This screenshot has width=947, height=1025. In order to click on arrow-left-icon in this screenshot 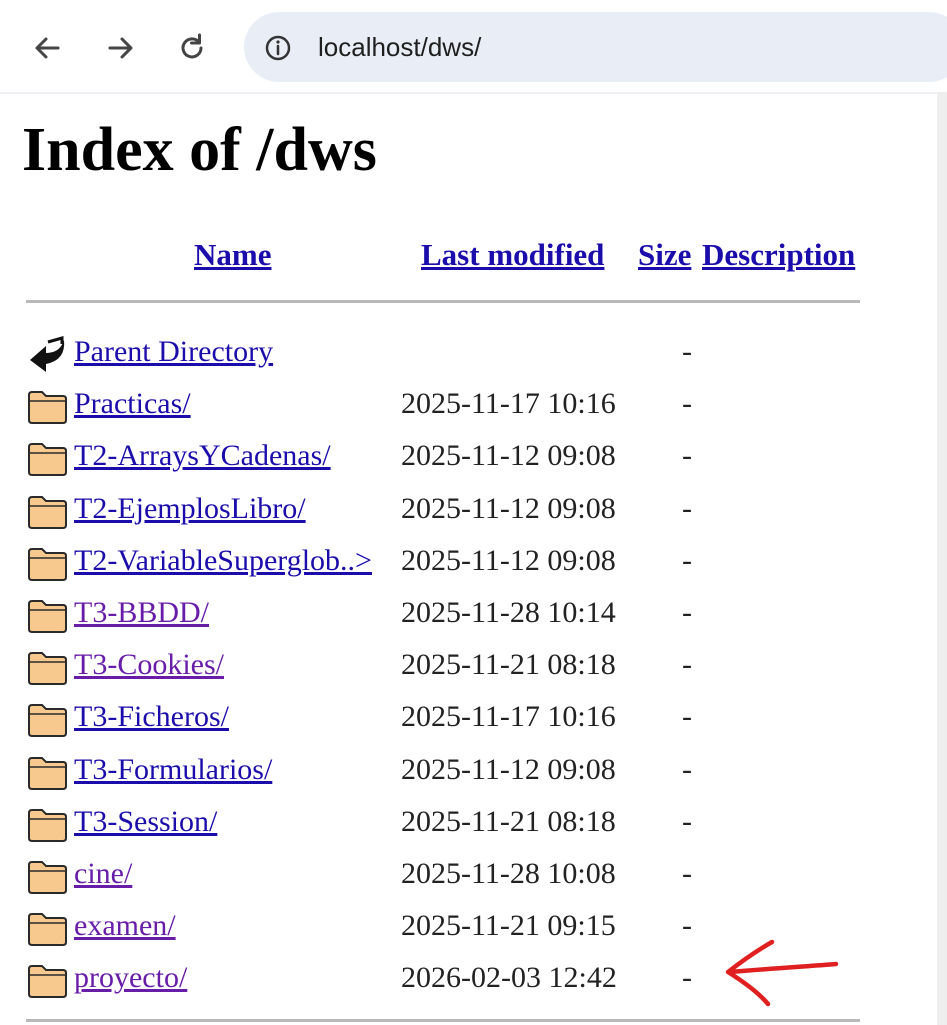, I will do `click(47, 48)`.